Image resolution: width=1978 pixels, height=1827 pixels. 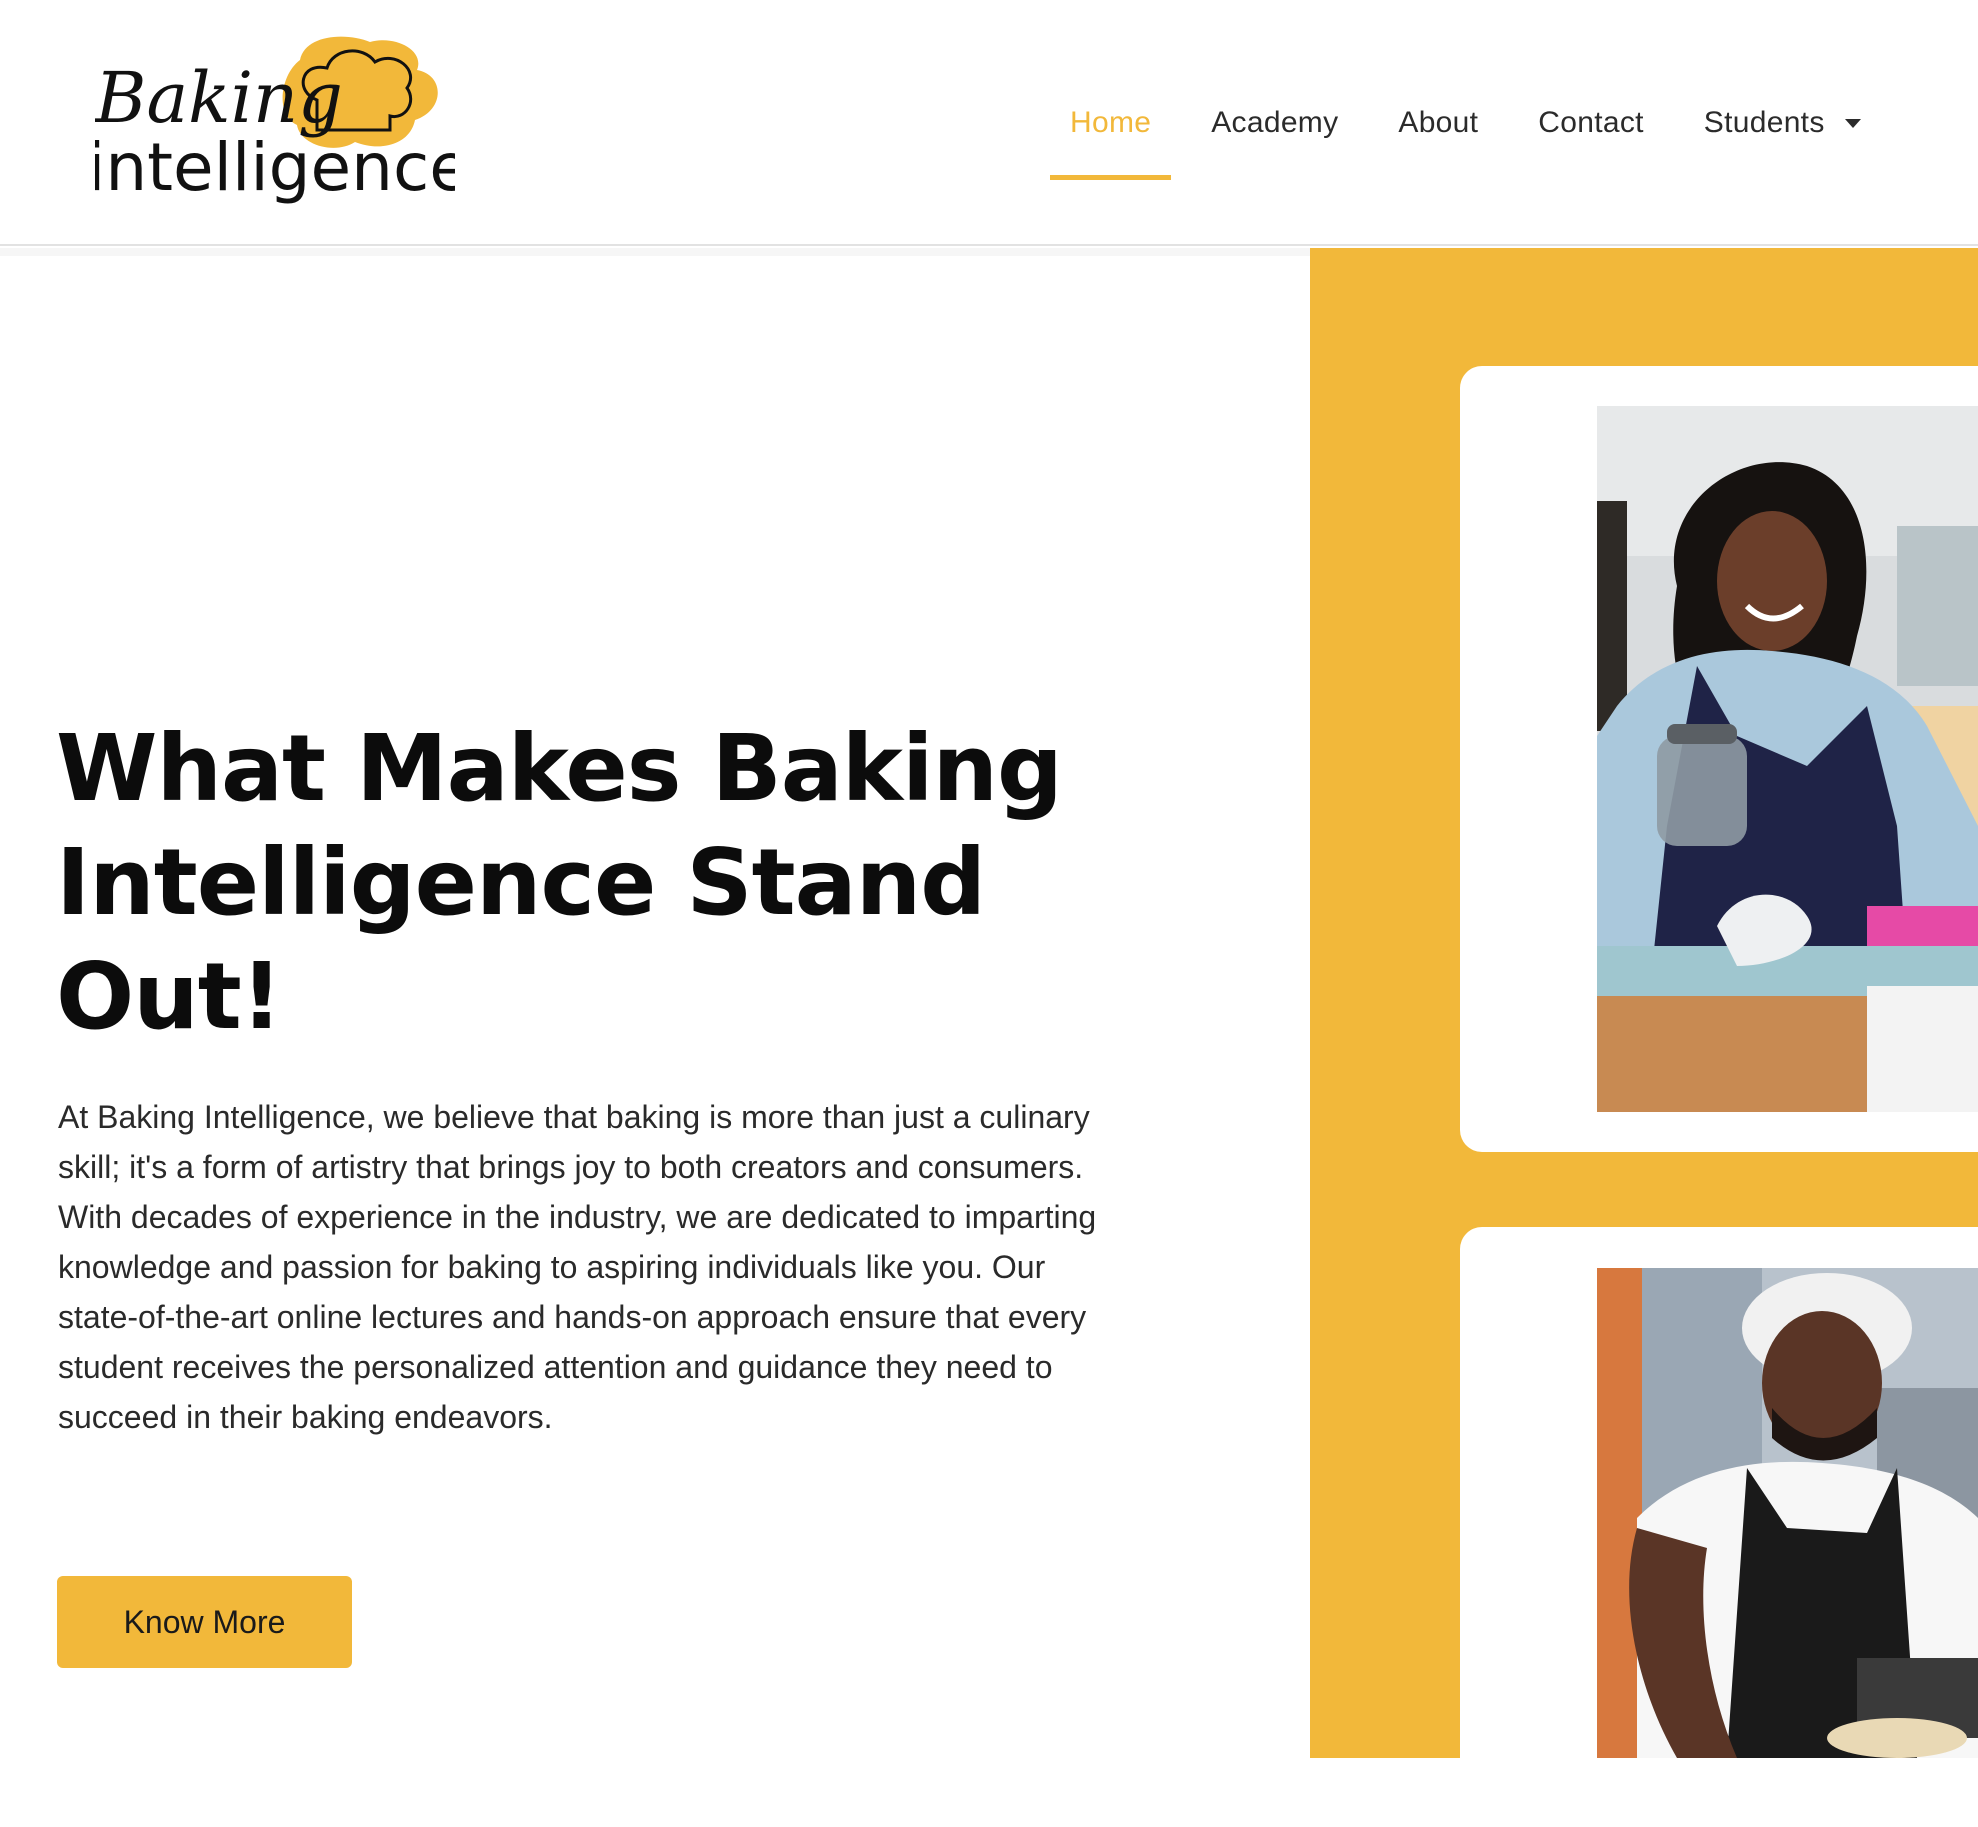 What do you see at coordinates (204, 1622) in the screenshot?
I see `know-more-button: Know More` at bounding box center [204, 1622].